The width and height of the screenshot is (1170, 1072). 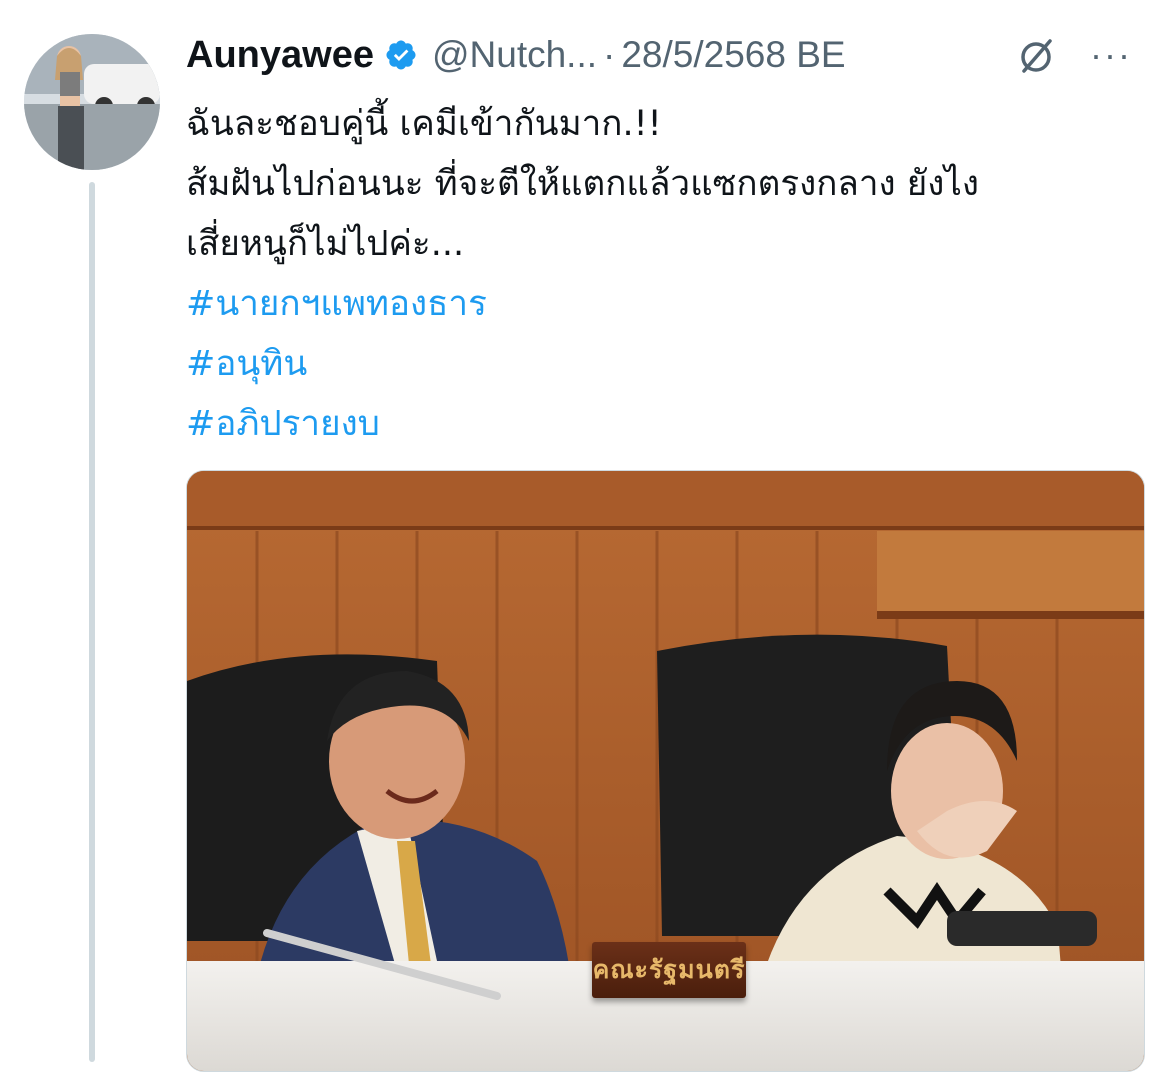 I want to click on nameplate: คณะรัฐมนตรี, so click(x=669, y=970).